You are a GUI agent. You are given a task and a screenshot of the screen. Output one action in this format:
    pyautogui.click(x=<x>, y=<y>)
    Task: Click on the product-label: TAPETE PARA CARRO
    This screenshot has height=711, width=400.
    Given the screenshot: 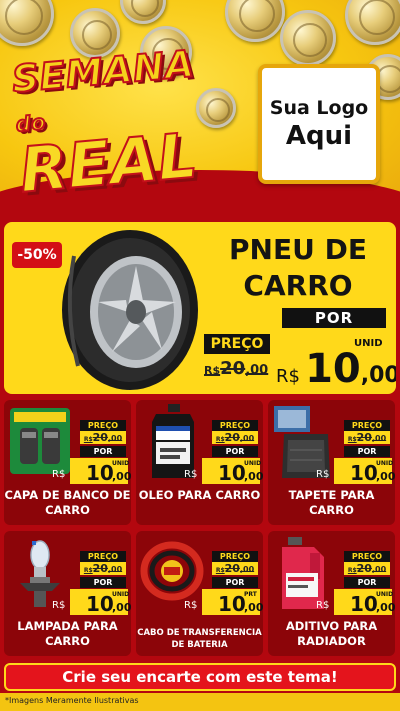 What is the action you would take?
    pyautogui.click(x=331, y=502)
    